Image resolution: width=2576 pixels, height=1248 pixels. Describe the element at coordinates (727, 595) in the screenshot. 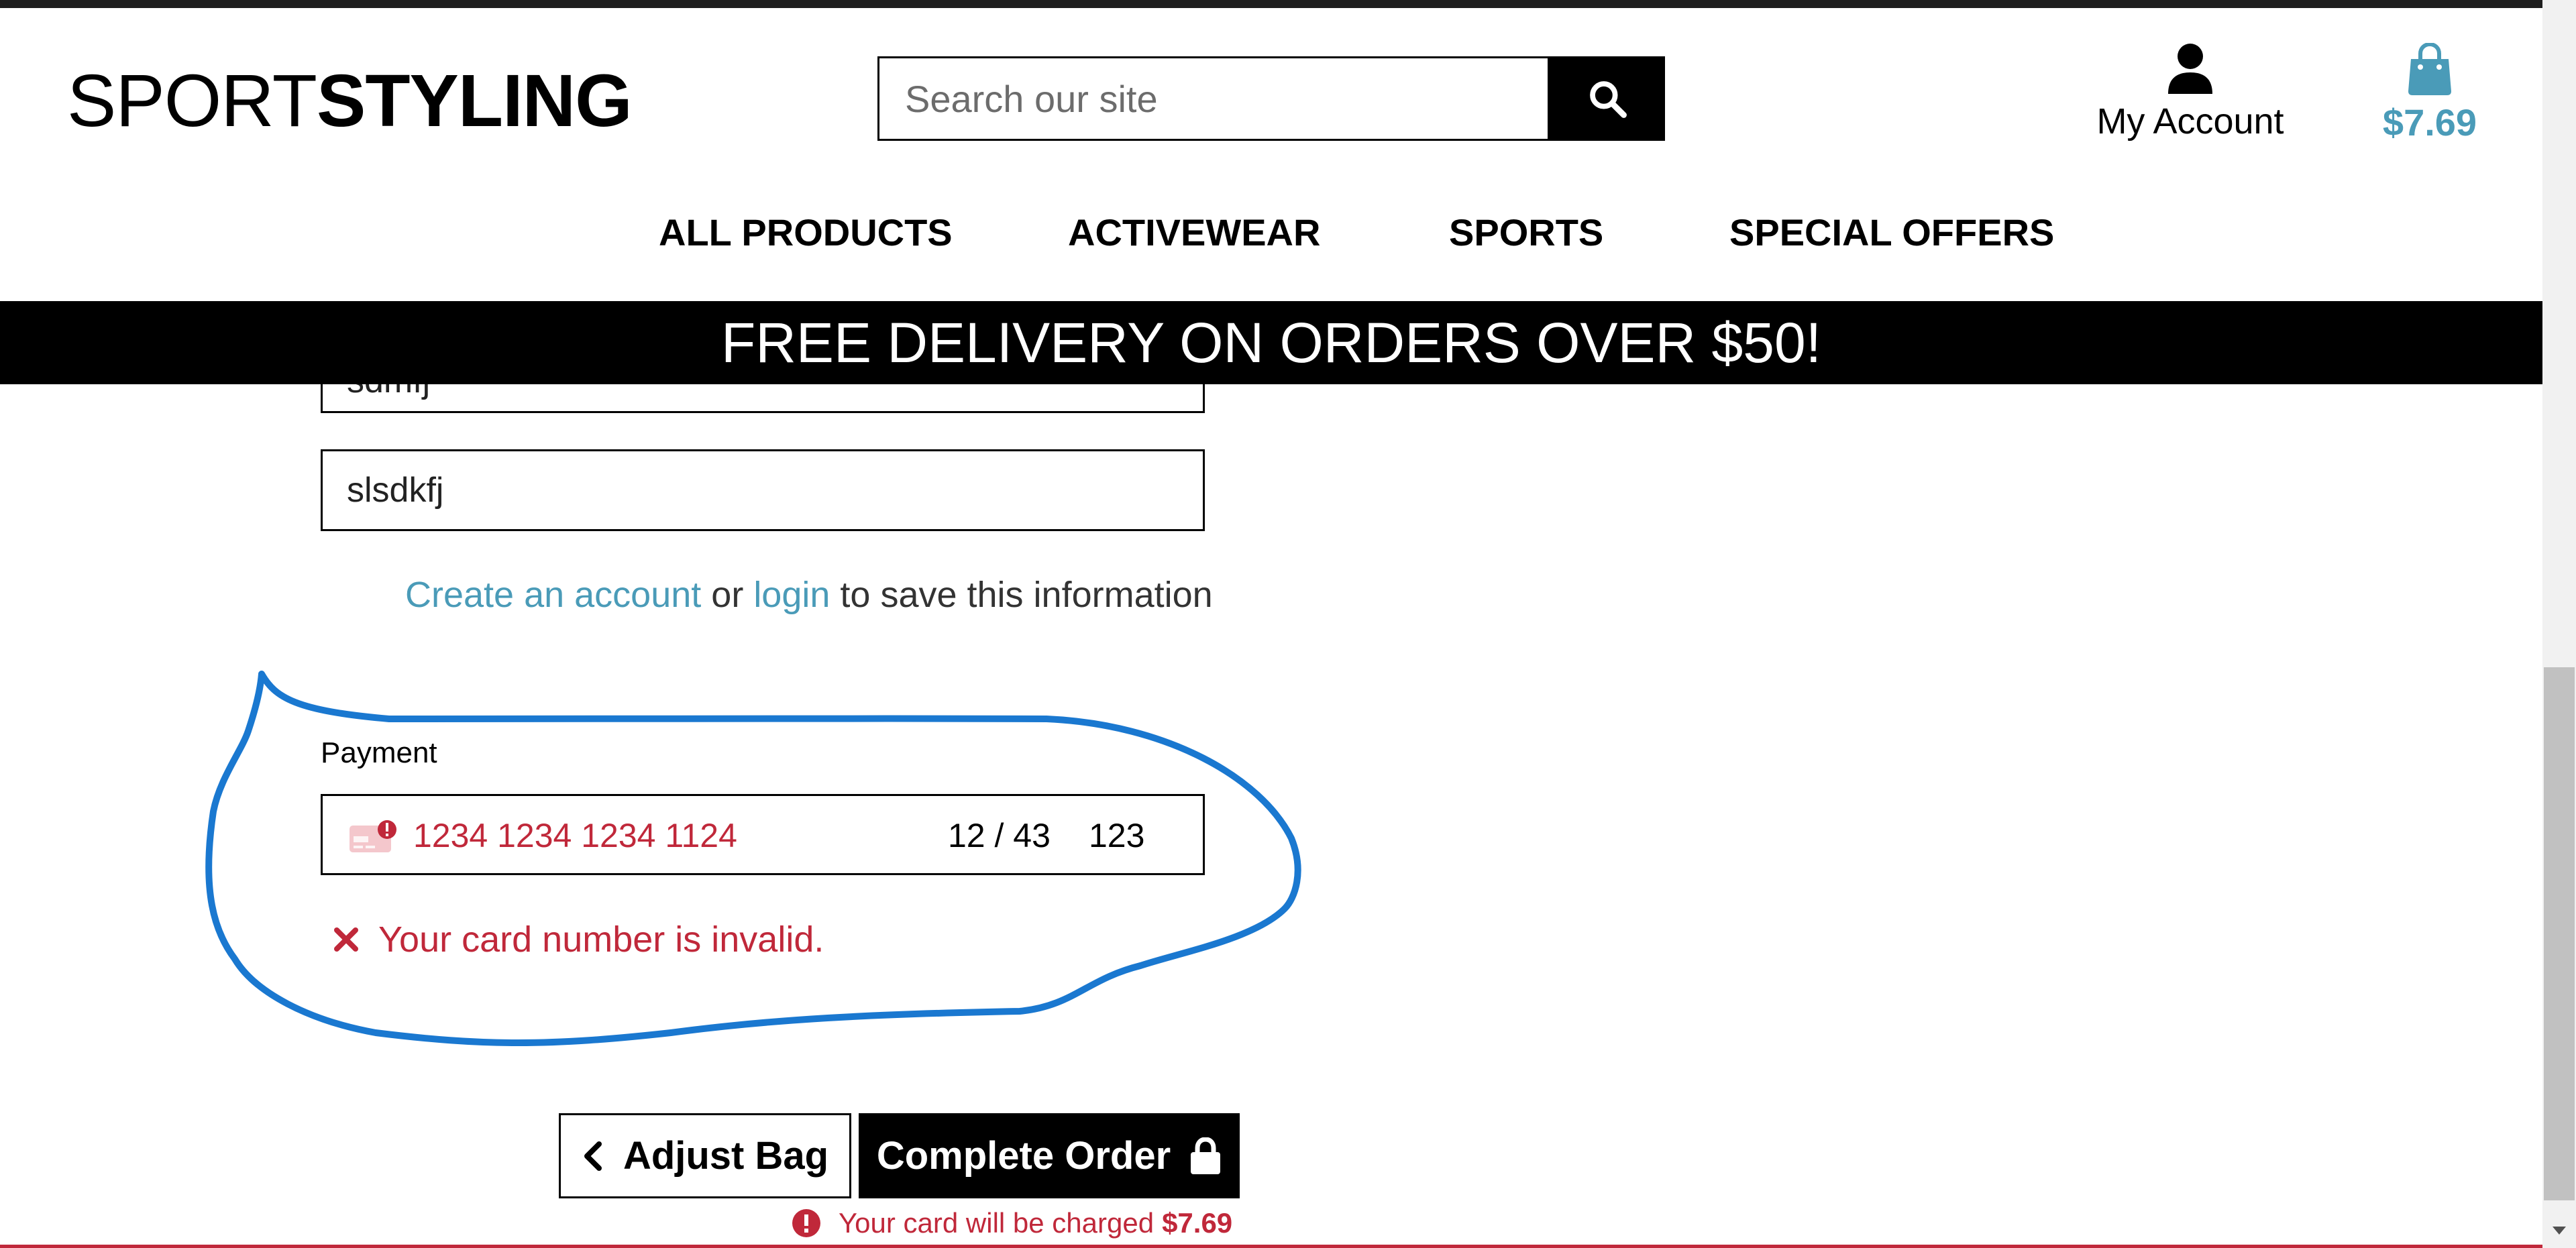

I see `save-info-or: or` at that location.